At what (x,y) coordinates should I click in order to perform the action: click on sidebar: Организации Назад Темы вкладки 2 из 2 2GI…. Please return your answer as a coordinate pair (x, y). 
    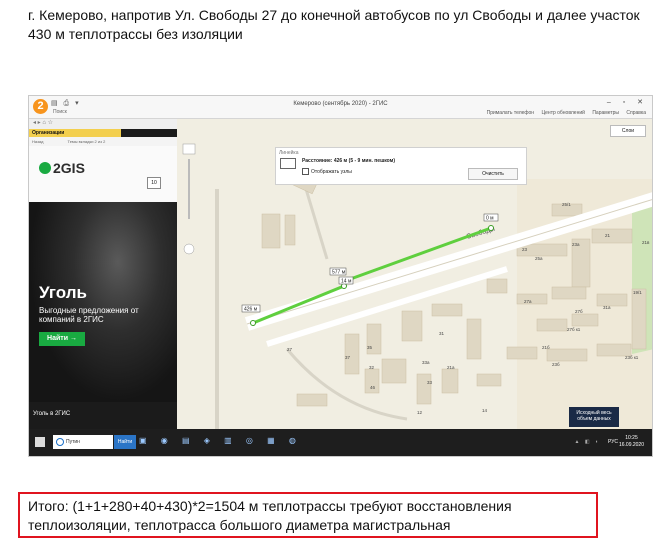
    Looking at the image, I should click on (103, 279).